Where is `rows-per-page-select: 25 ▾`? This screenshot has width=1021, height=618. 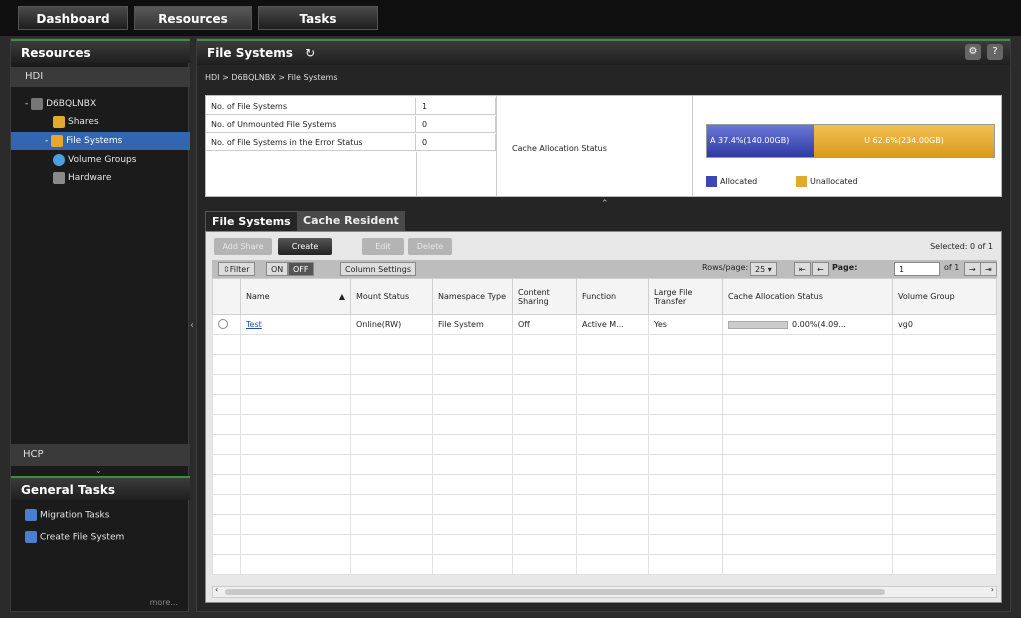 rows-per-page-select: 25 ▾ is located at coordinates (763, 269).